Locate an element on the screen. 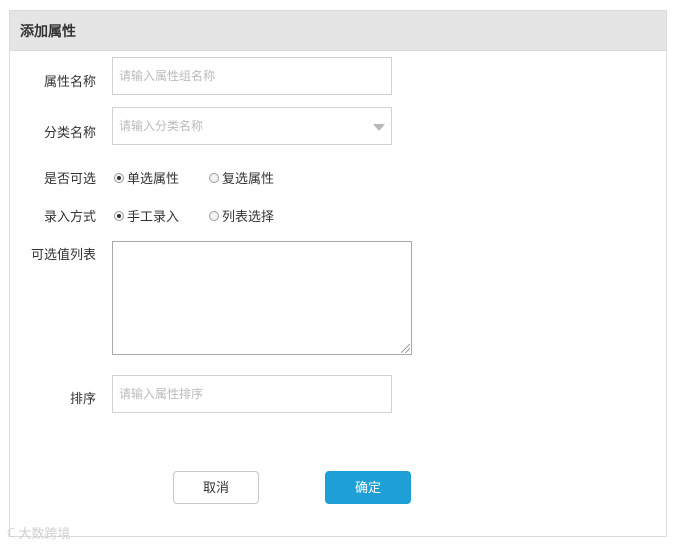 The width and height of the screenshot is (682, 547). radio-label: 列表选择 is located at coordinates (248, 216).